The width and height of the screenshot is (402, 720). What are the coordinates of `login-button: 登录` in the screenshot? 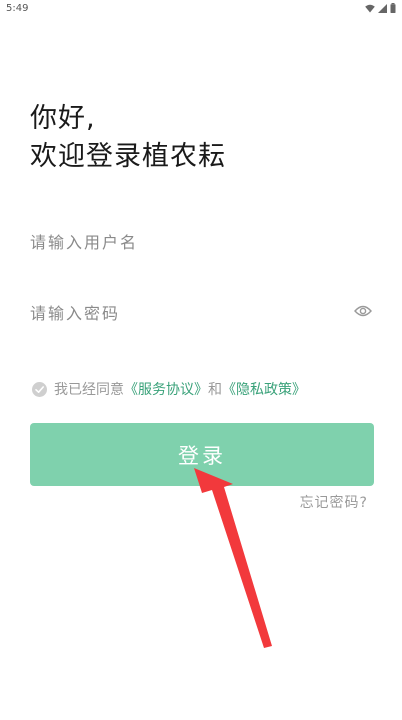 It's located at (202, 454).